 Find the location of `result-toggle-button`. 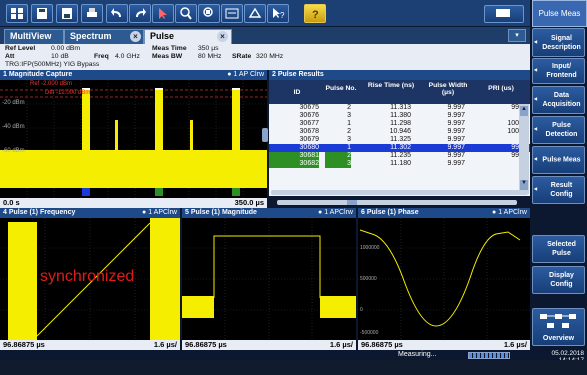

result-toggle-button is located at coordinates (504, 14).